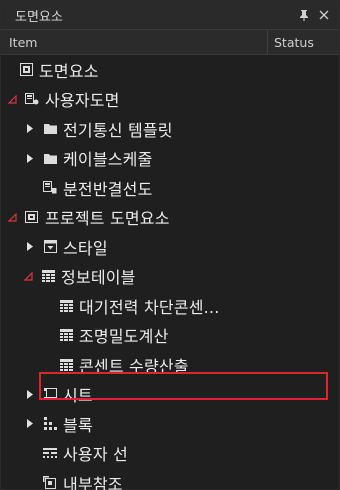  What do you see at coordinates (170, 424) in the screenshot?
I see `tree-item-block: 블록` at bounding box center [170, 424].